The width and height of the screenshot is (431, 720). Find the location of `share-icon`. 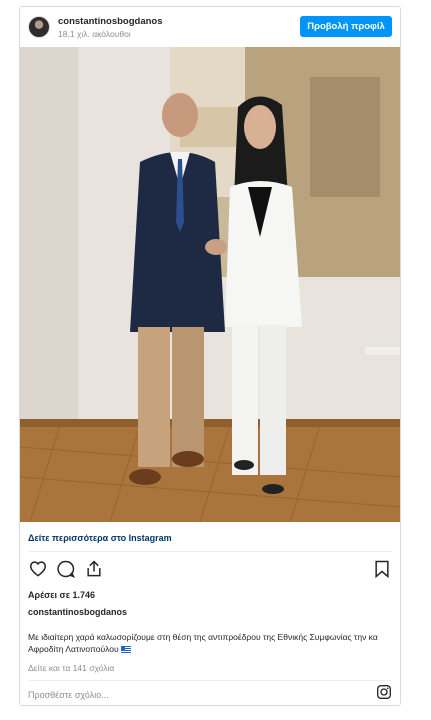

share-icon is located at coordinates (94, 569).